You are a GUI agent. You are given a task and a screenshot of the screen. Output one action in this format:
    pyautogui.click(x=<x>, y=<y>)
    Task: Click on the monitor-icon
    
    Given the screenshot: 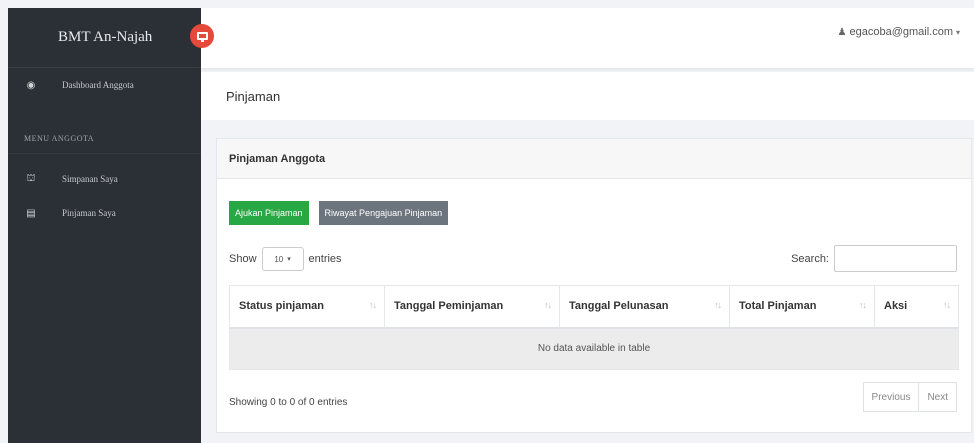 What is the action you would take?
    pyautogui.click(x=202, y=37)
    